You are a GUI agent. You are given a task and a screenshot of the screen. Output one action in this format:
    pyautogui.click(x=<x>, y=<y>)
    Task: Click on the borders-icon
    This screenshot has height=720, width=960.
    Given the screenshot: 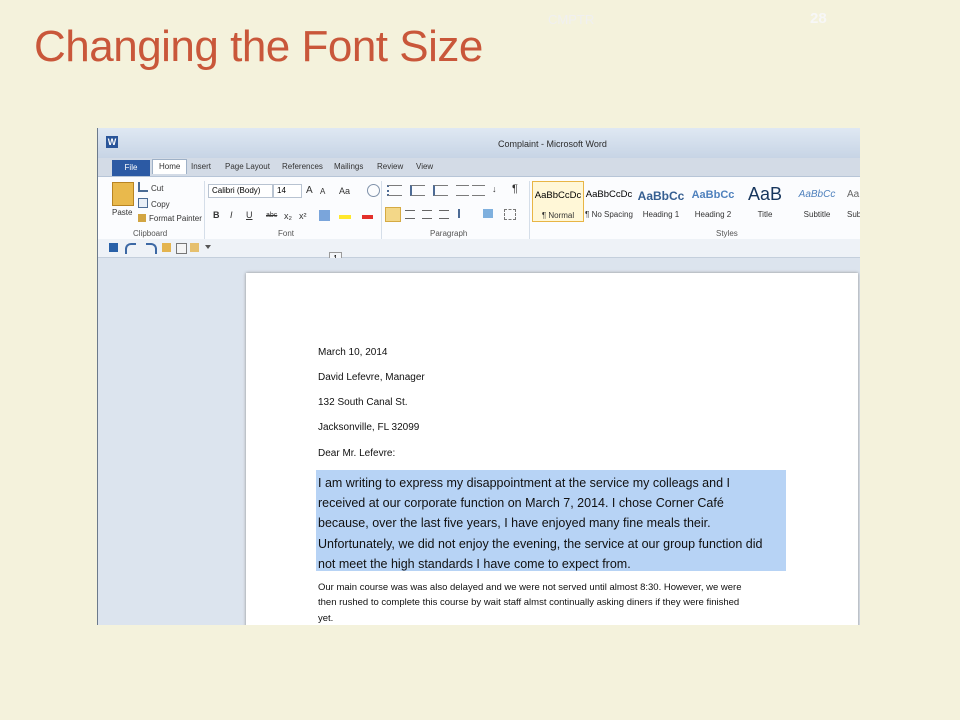 What is the action you would take?
    pyautogui.click(x=510, y=214)
    